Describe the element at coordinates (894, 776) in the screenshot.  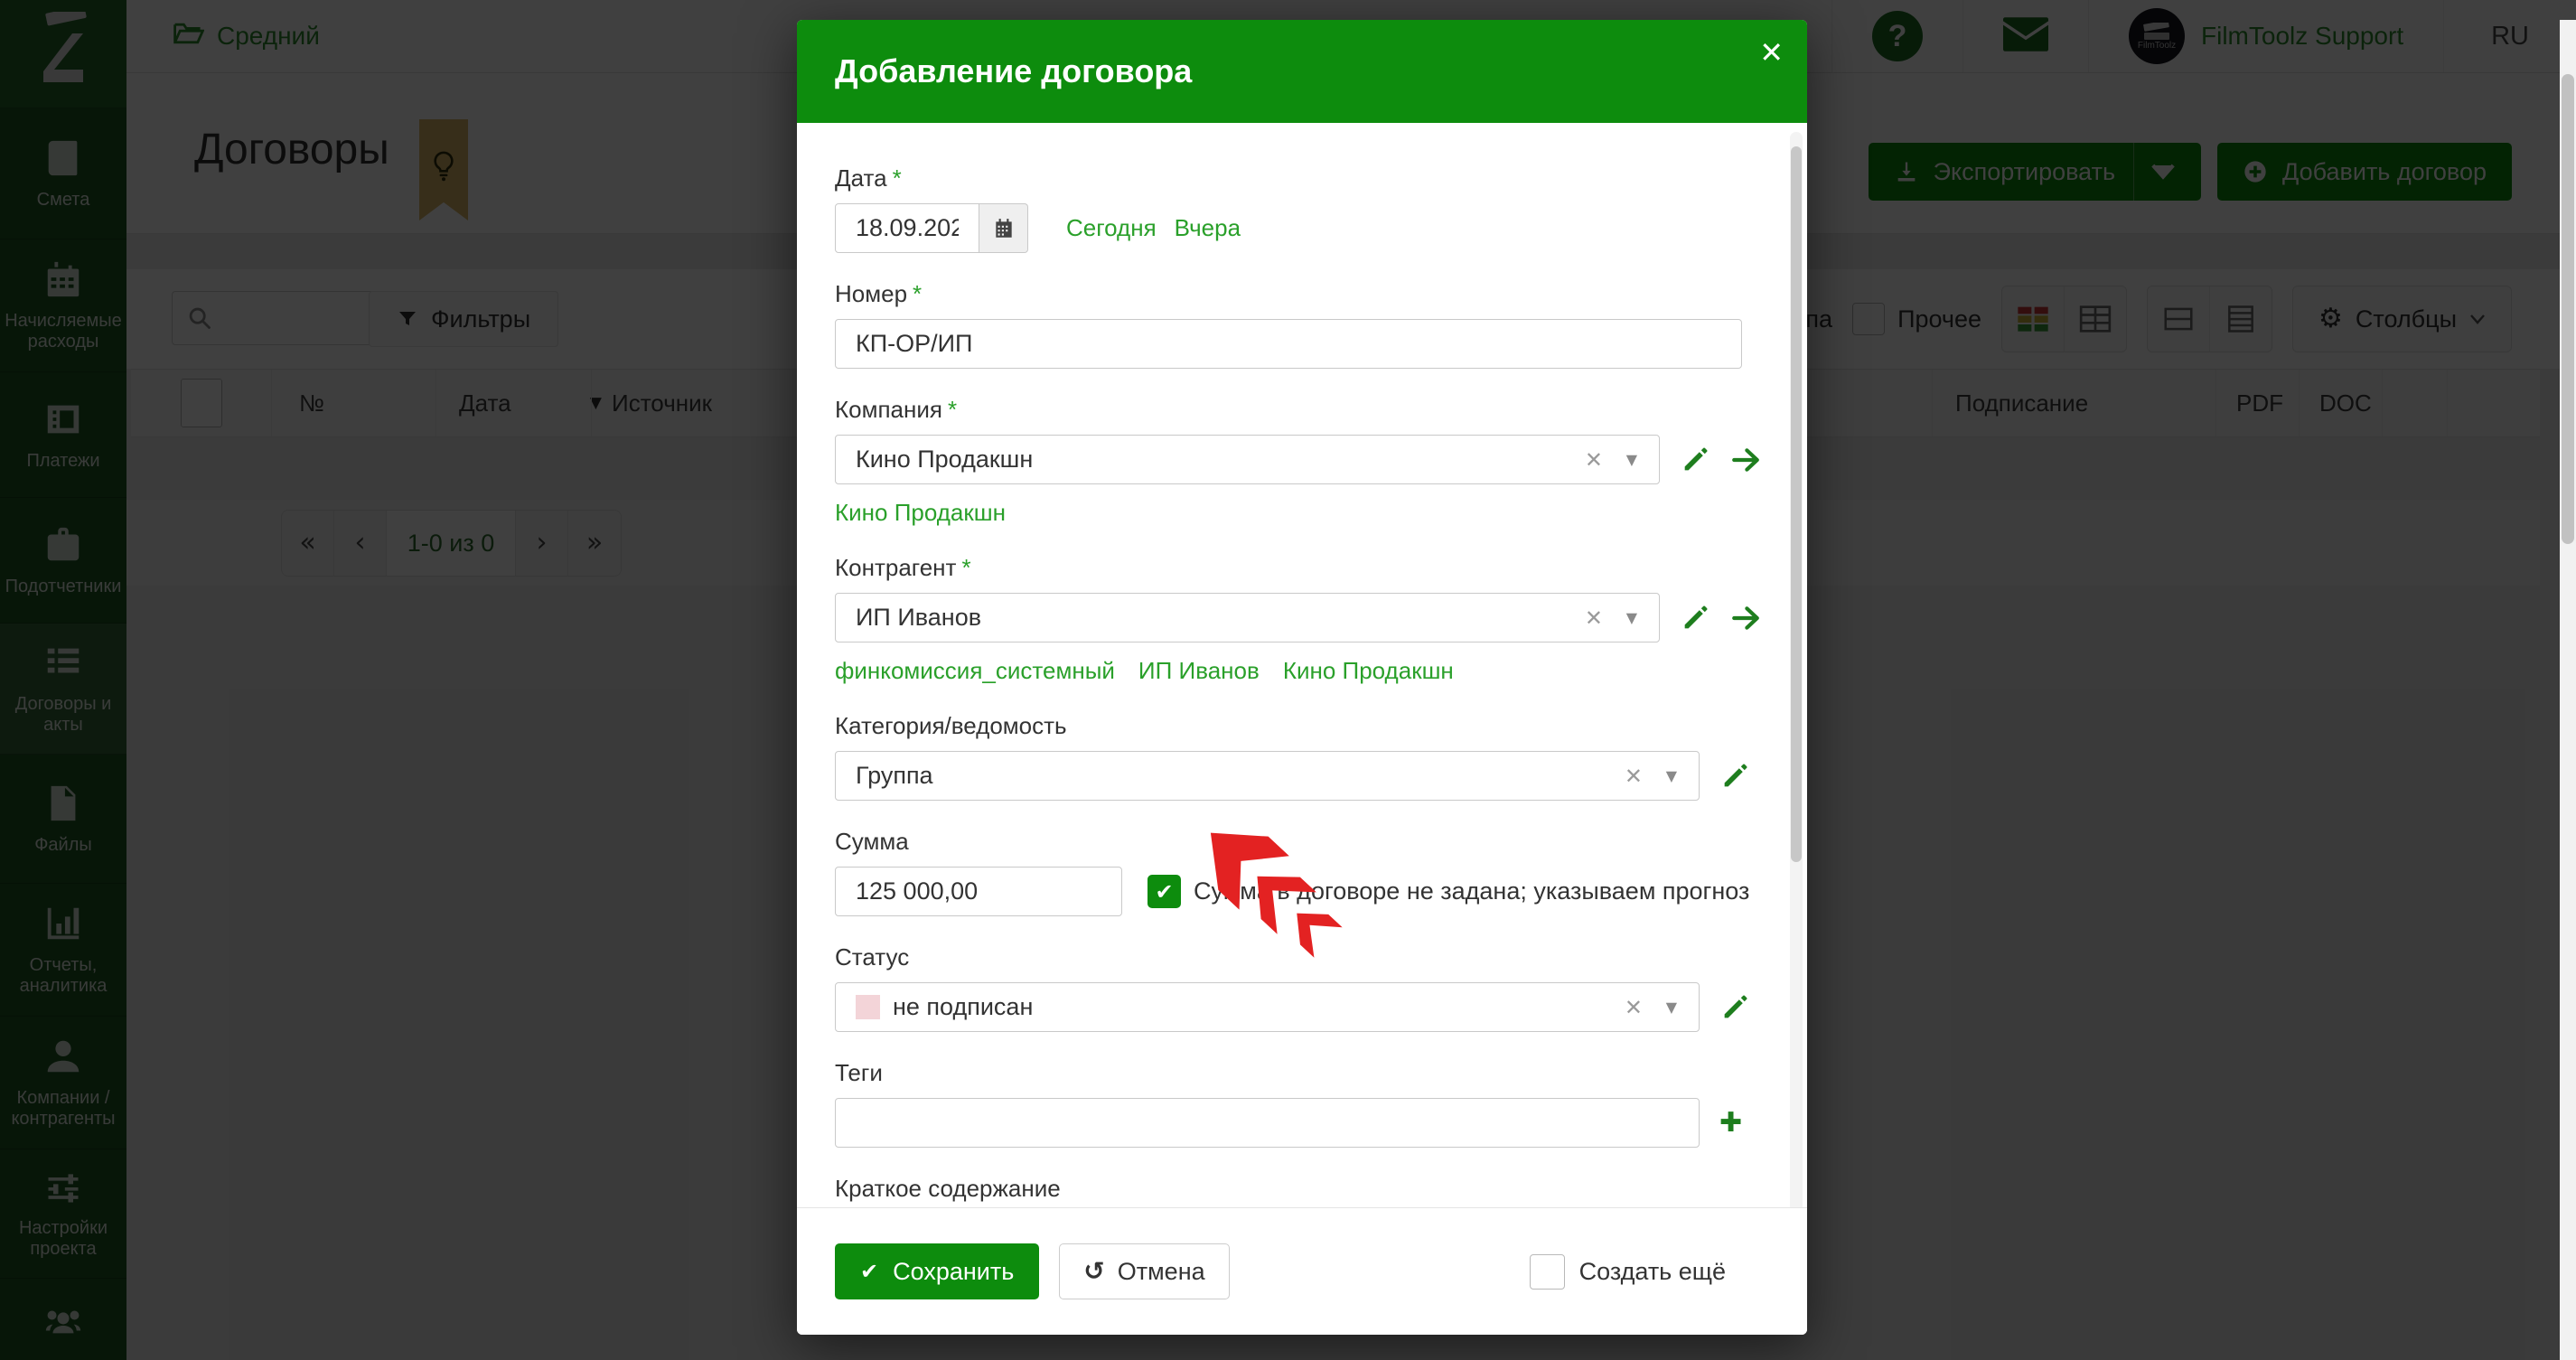
I see `category-select-value: Группа` at that location.